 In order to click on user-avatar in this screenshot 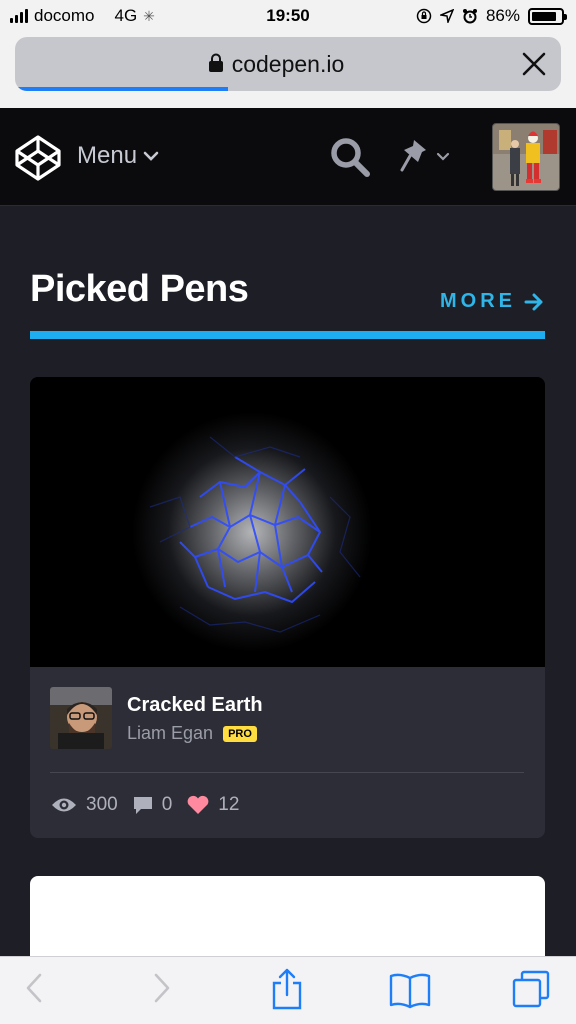, I will do `click(526, 157)`.